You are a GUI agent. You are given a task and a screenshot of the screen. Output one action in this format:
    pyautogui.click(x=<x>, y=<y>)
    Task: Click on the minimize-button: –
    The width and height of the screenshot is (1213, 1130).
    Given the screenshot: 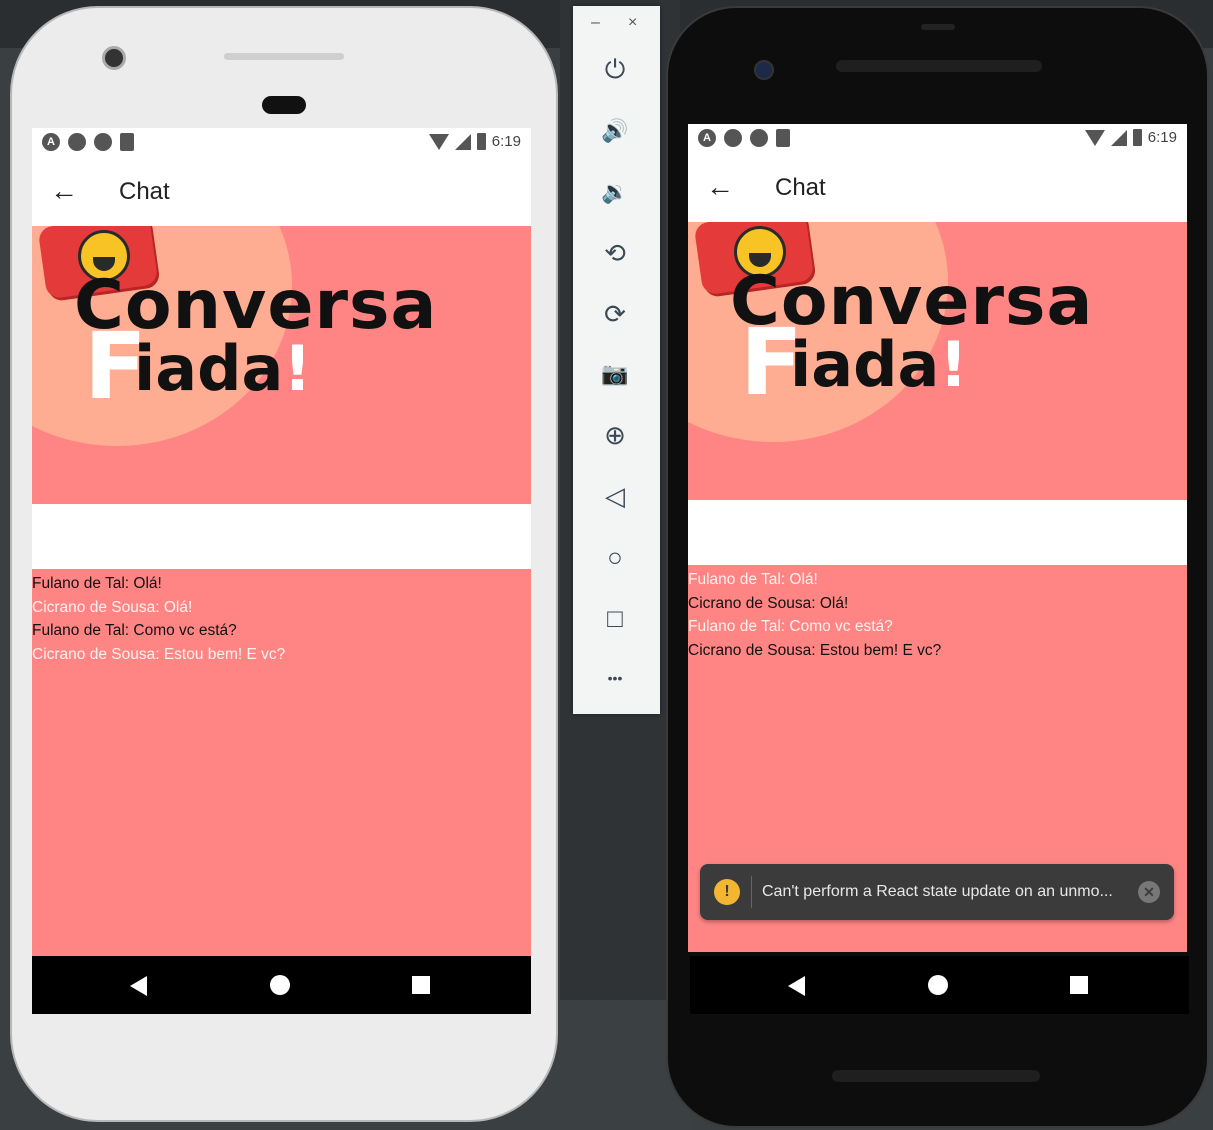 What is the action you would take?
    pyautogui.click(x=595, y=23)
    